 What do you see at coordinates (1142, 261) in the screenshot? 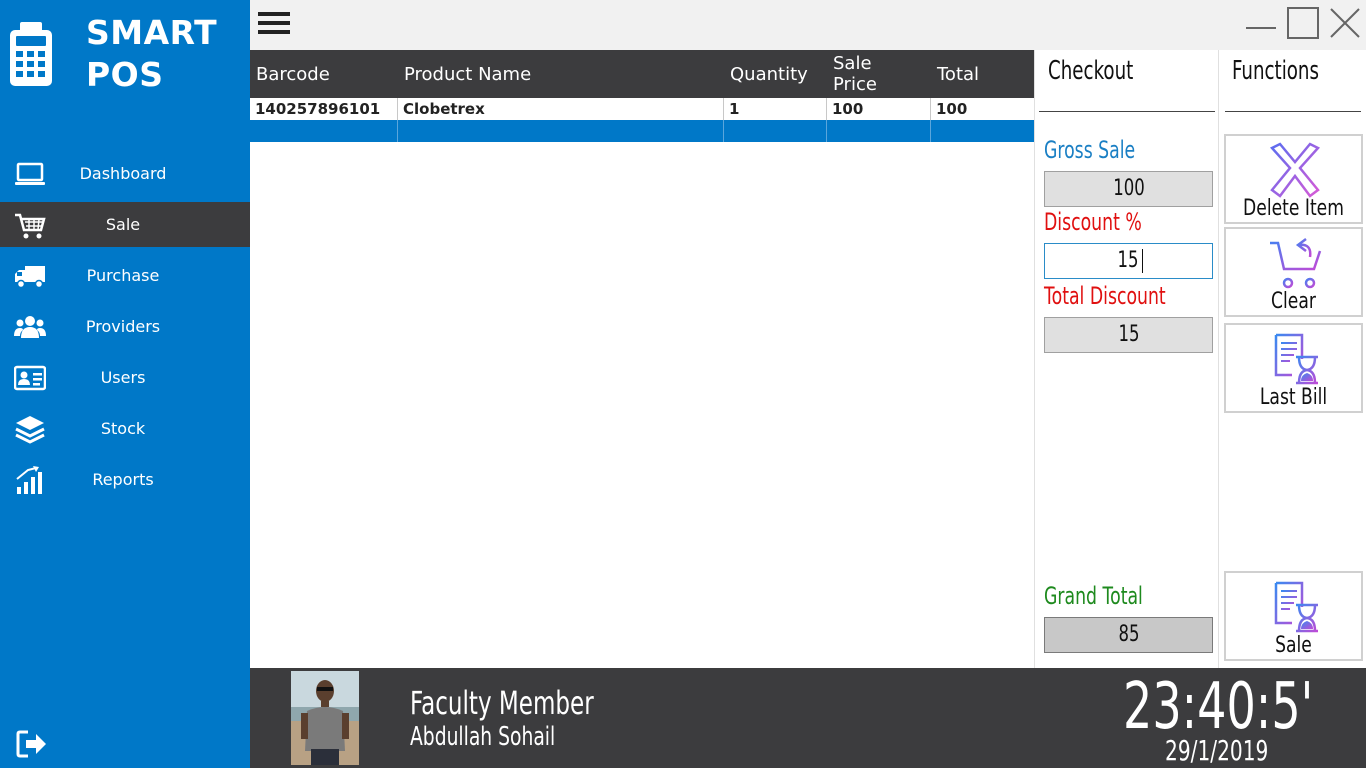
I see `text-caret` at bounding box center [1142, 261].